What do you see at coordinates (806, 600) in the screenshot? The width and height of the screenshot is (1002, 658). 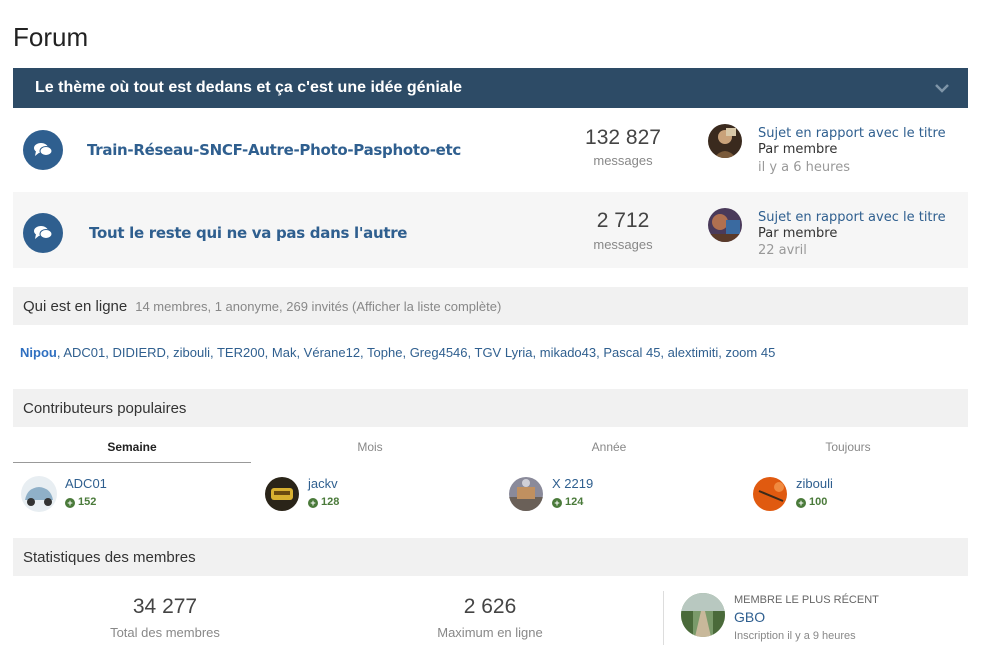 I see `newest-member-label: MEMBRE LE PLUS RÉCENT` at bounding box center [806, 600].